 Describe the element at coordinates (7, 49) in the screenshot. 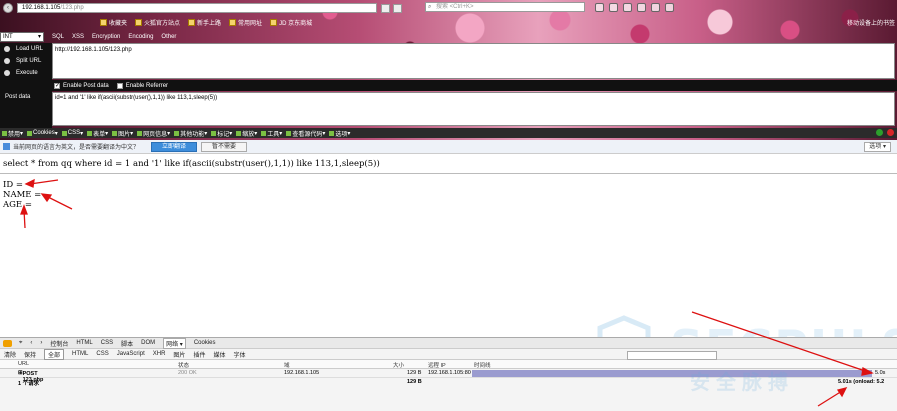

I see `load-icon` at that location.